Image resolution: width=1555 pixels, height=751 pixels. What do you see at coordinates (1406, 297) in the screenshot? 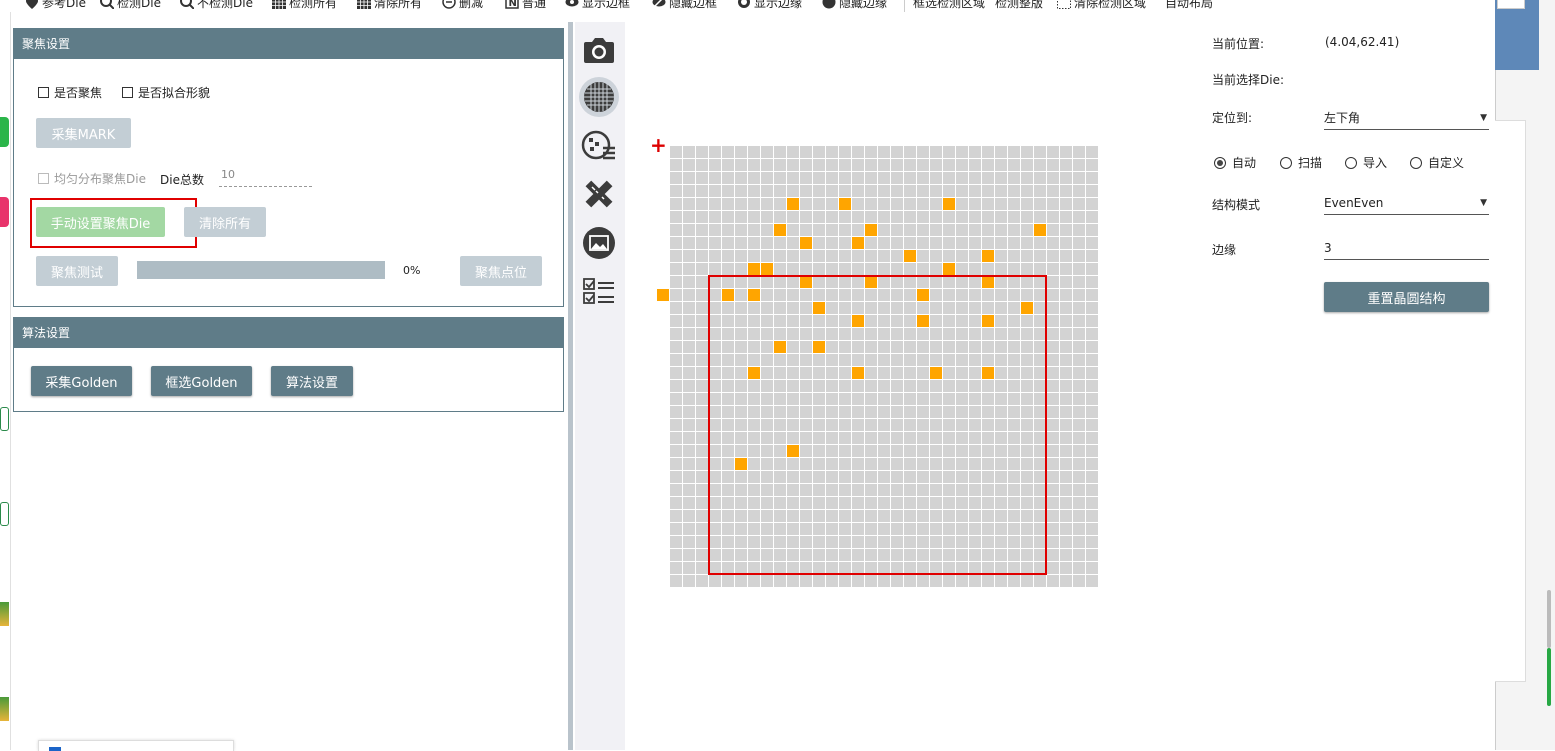
I see `reset-wafer-structure-button: 重置晶圆结构` at bounding box center [1406, 297].